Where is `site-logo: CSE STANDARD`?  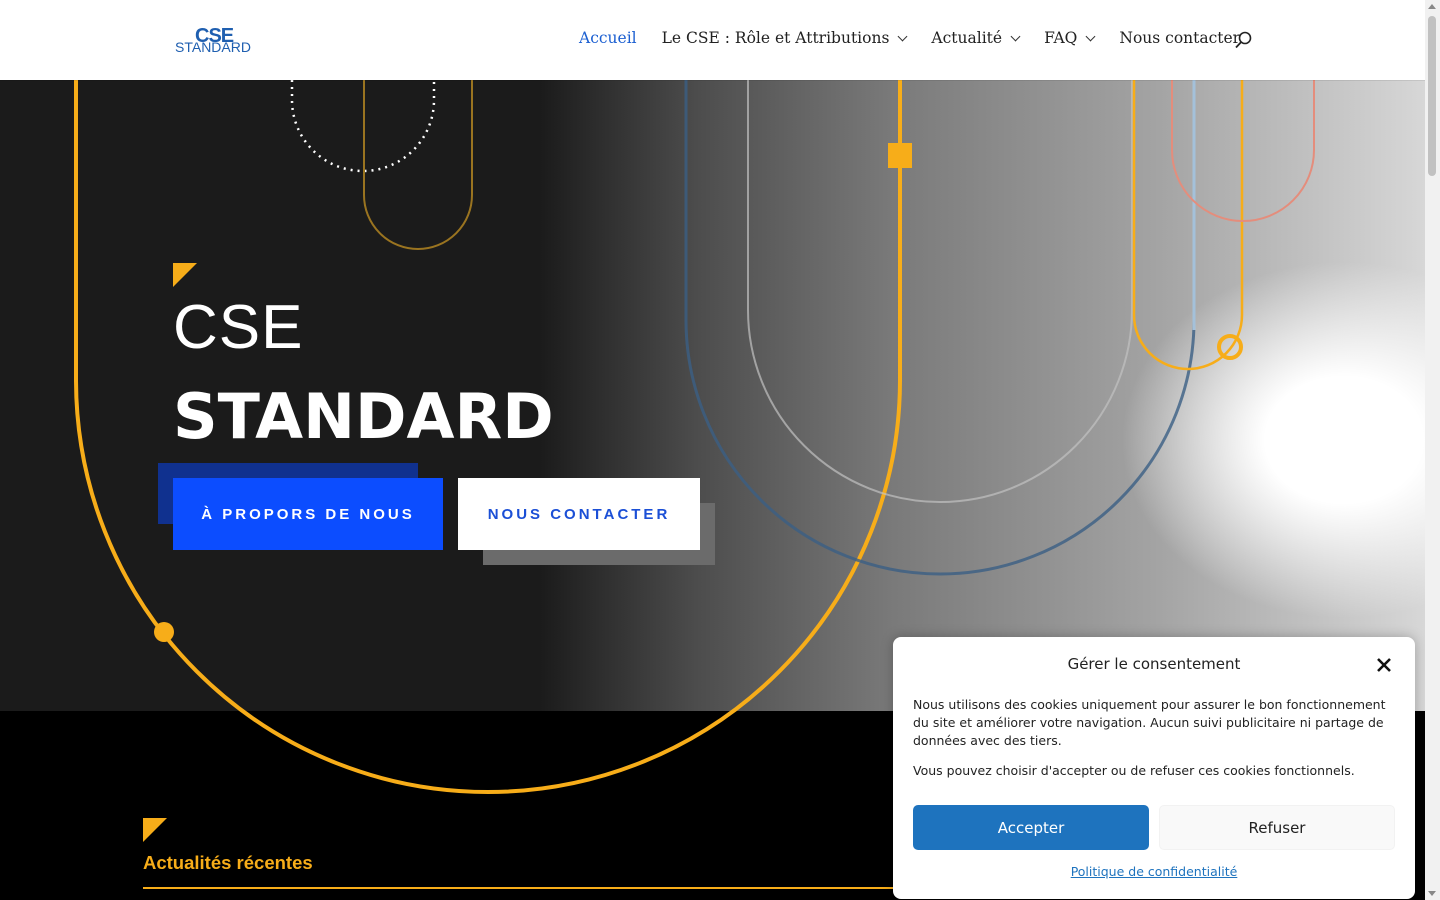 site-logo: CSE STANDARD is located at coordinates (215, 42).